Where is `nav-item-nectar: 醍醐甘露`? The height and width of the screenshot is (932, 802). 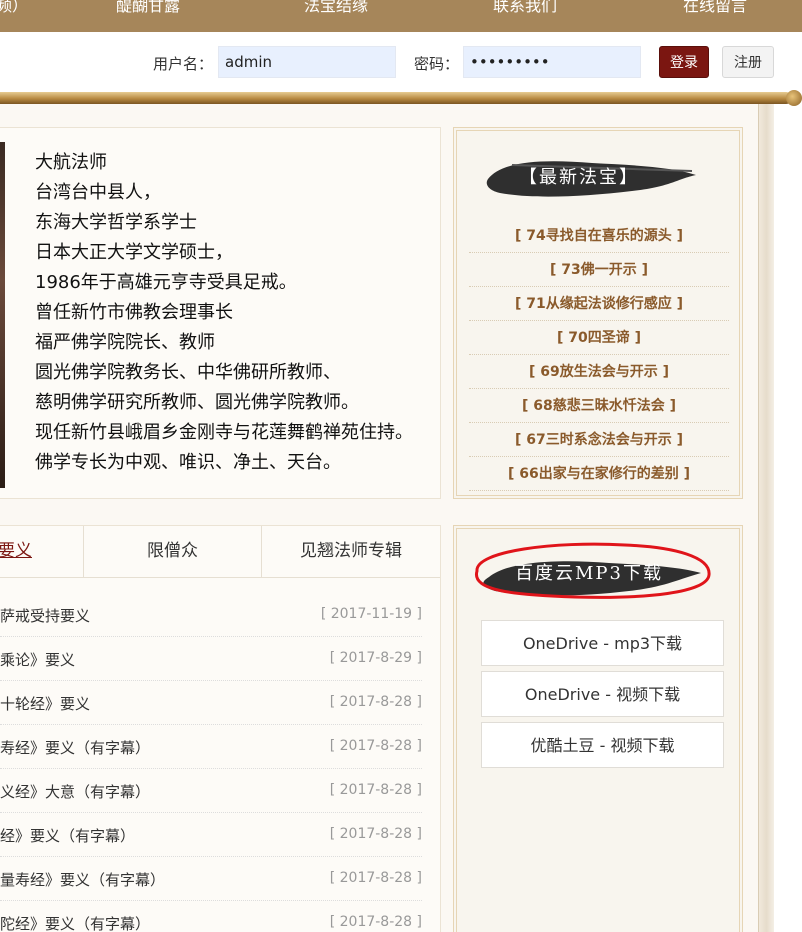 nav-item-nectar: 醍醐甘露 is located at coordinates (148, 8).